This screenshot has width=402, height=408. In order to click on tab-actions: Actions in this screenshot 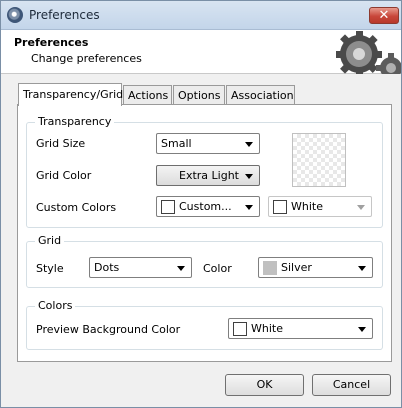, I will do `click(147, 95)`.